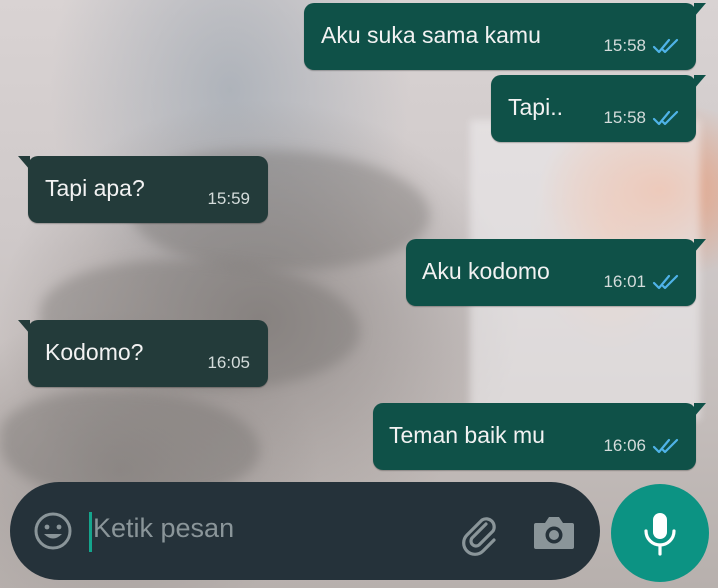 This screenshot has height=588, width=718. What do you see at coordinates (467, 435) in the screenshot?
I see `message-text: Teman baik mu` at bounding box center [467, 435].